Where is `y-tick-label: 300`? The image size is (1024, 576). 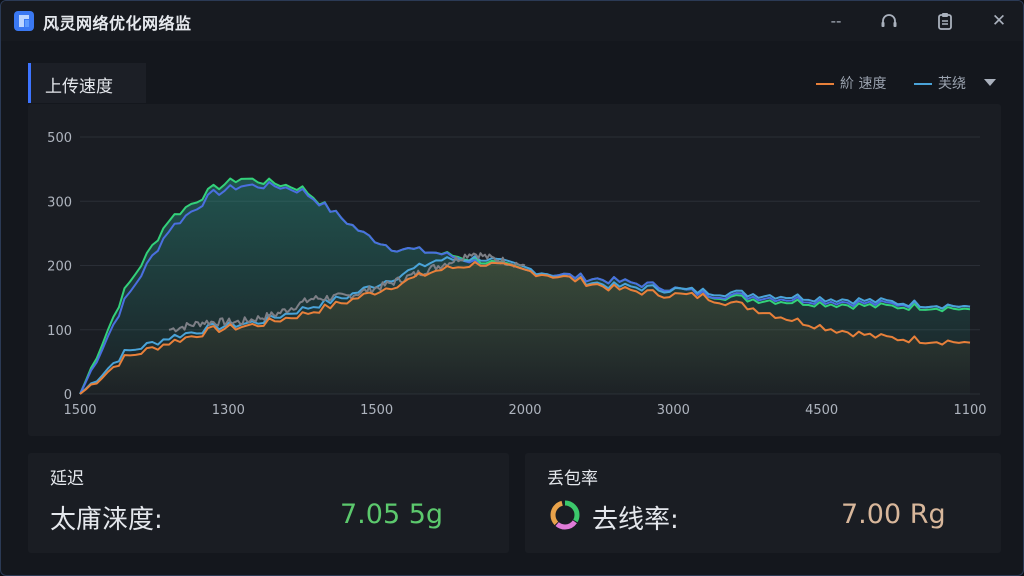 y-tick-label: 300 is located at coordinates (59, 202).